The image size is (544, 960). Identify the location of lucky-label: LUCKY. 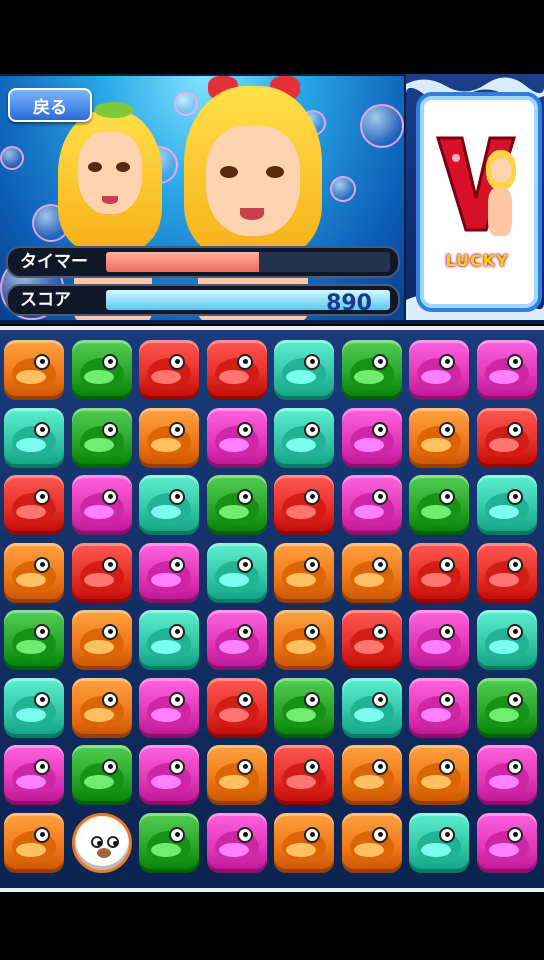
(477, 260).